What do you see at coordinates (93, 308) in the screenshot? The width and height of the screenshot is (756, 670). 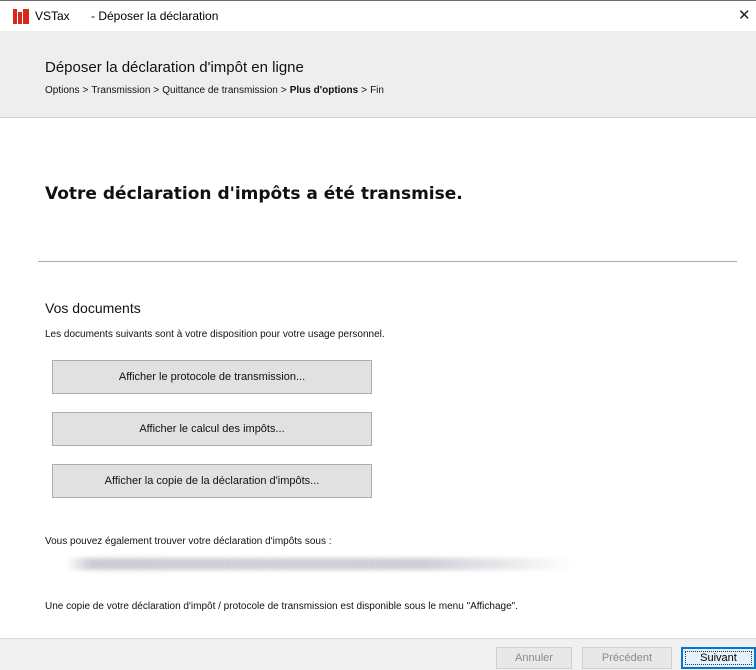 I see `documents-title: Vos documents` at bounding box center [93, 308].